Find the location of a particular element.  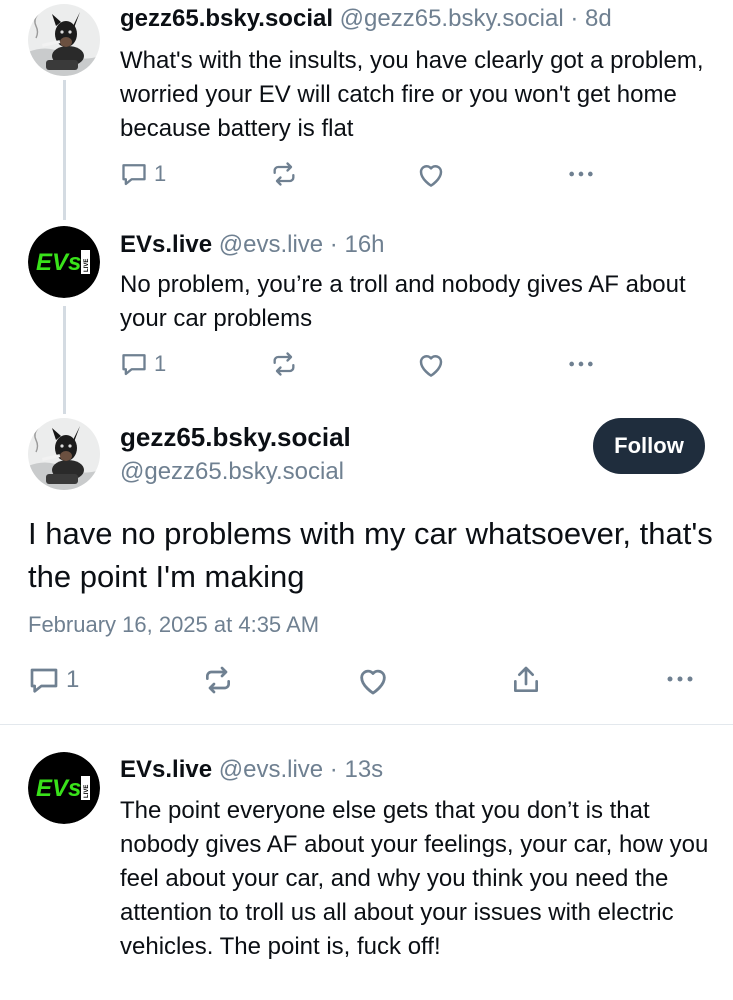

share-icon is located at coordinates (526, 680).